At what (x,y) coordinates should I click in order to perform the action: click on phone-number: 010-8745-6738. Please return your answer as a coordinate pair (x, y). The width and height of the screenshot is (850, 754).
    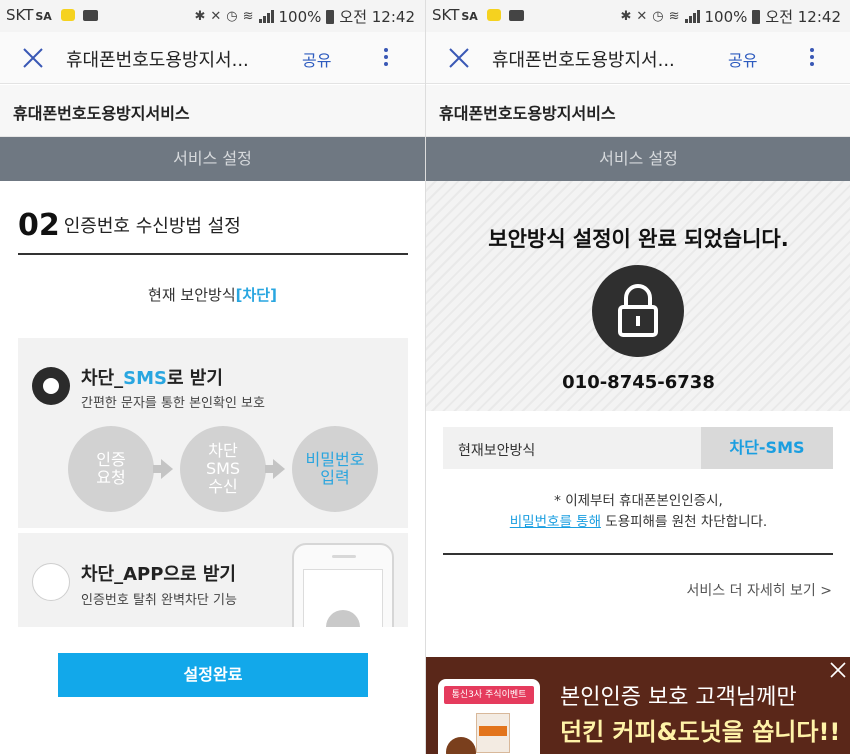
    Looking at the image, I should click on (638, 382).